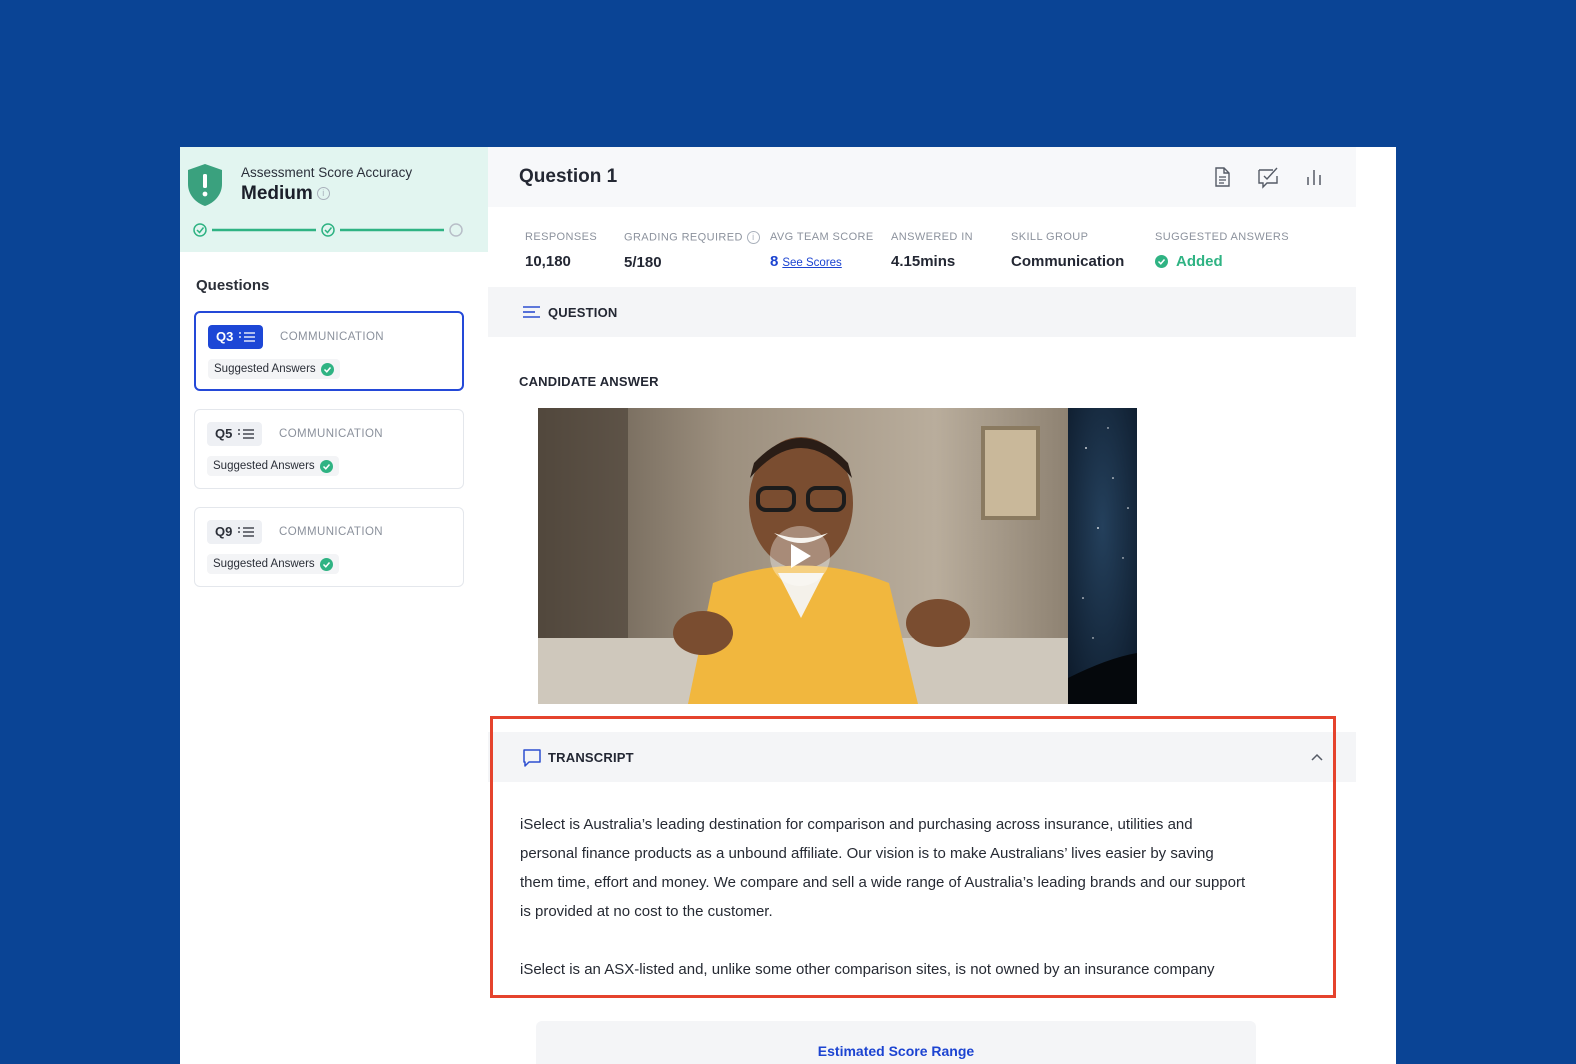 This screenshot has width=1576, height=1064. I want to click on bar-chart-icon, so click(1314, 177).